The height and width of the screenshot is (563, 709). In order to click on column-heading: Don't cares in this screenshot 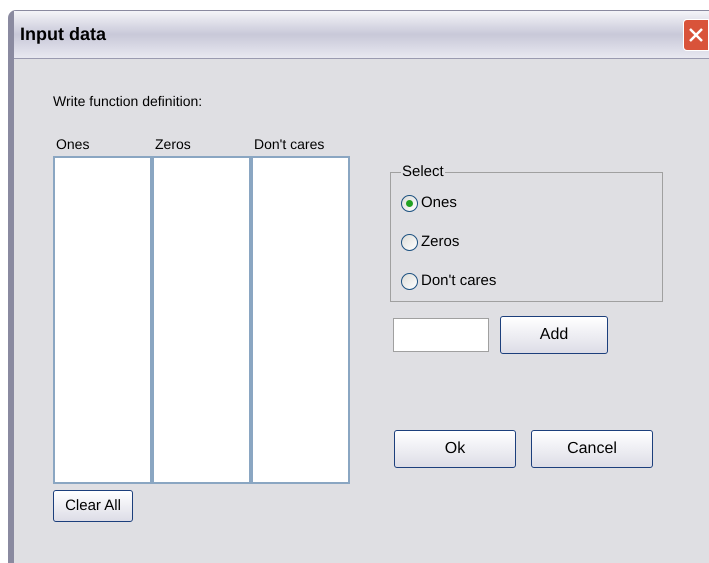, I will do `click(290, 143)`.